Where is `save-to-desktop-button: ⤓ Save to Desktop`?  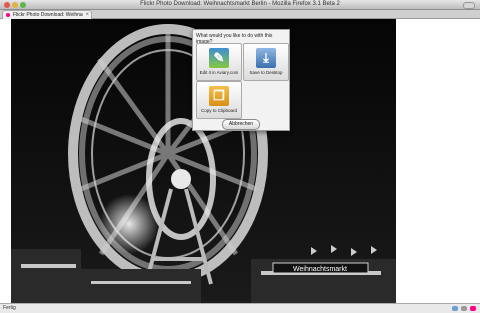
save-to-desktop-button: ⤓ Save to Desktop is located at coordinates (266, 62).